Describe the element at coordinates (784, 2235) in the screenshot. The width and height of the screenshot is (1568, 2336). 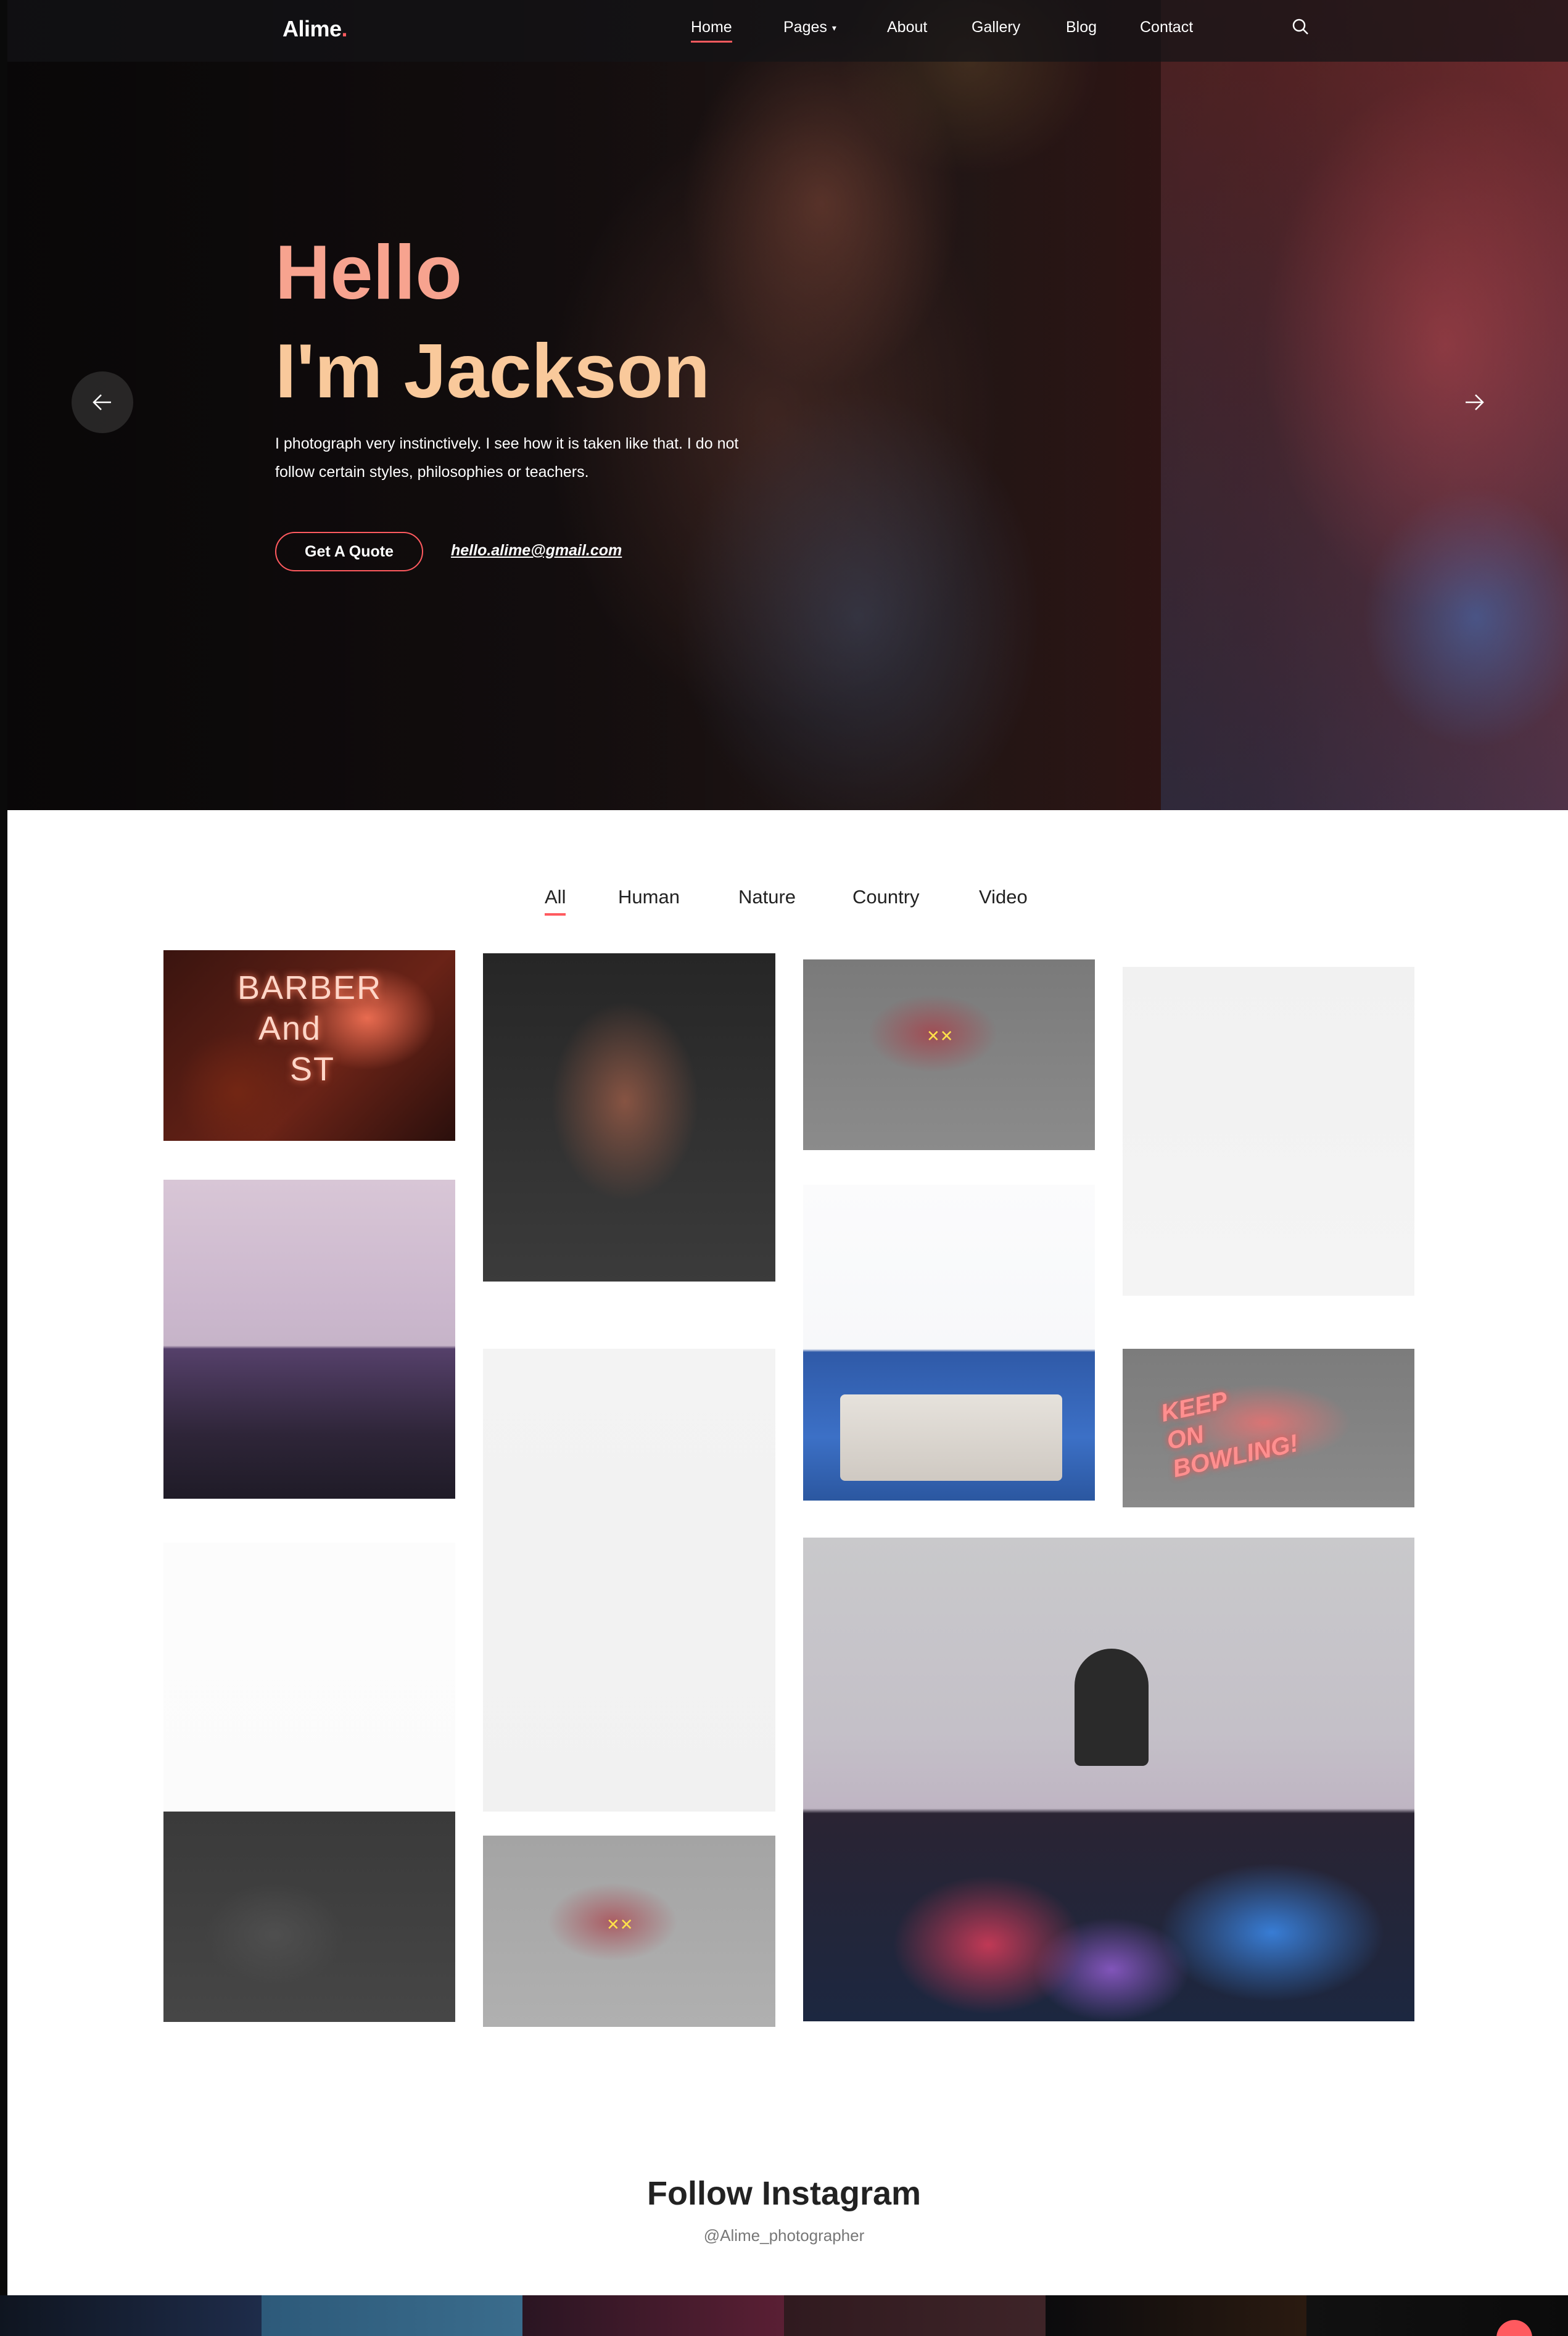
I see `instagram-handle: @Alime_photographer` at that location.